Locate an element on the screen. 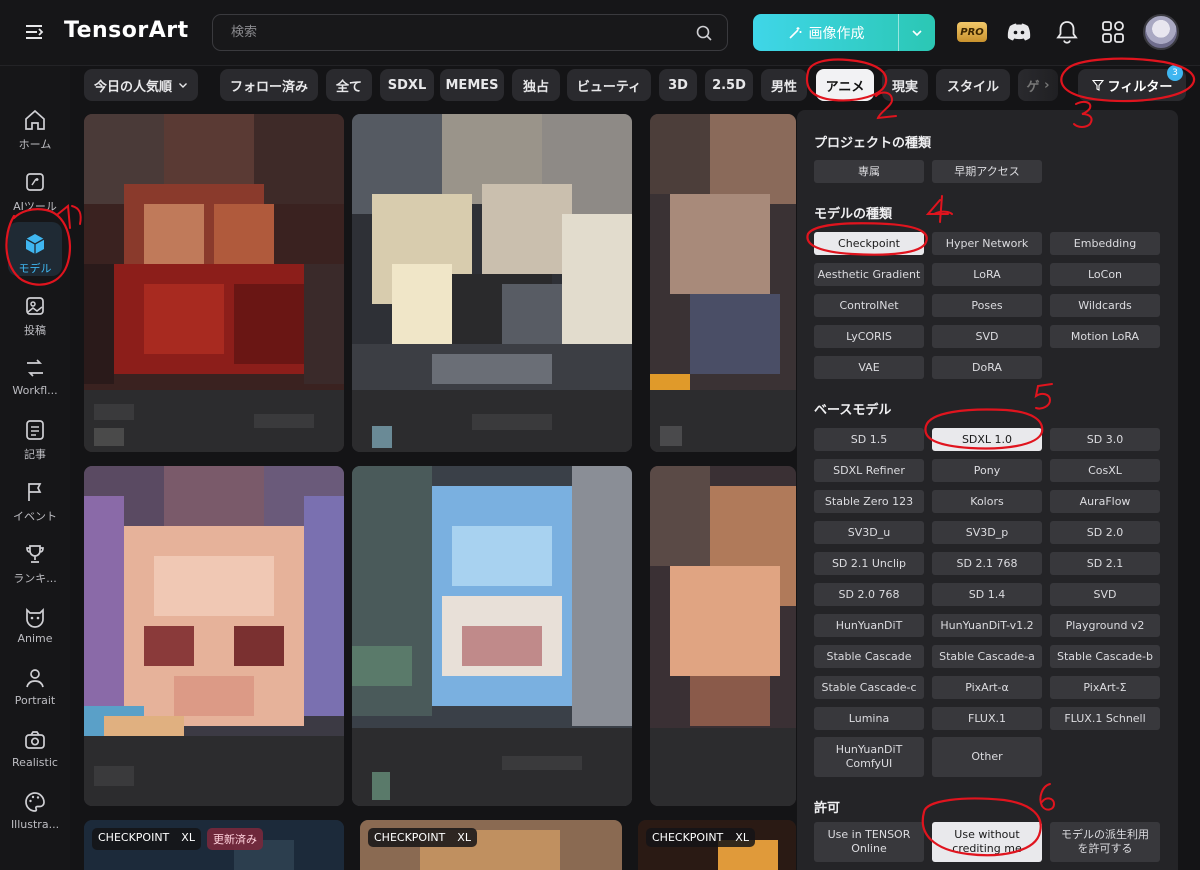 Image resolution: width=1200 pixels, height=870 pixels. option-base-model: PixArt-α is located at coordinates (987, 687).